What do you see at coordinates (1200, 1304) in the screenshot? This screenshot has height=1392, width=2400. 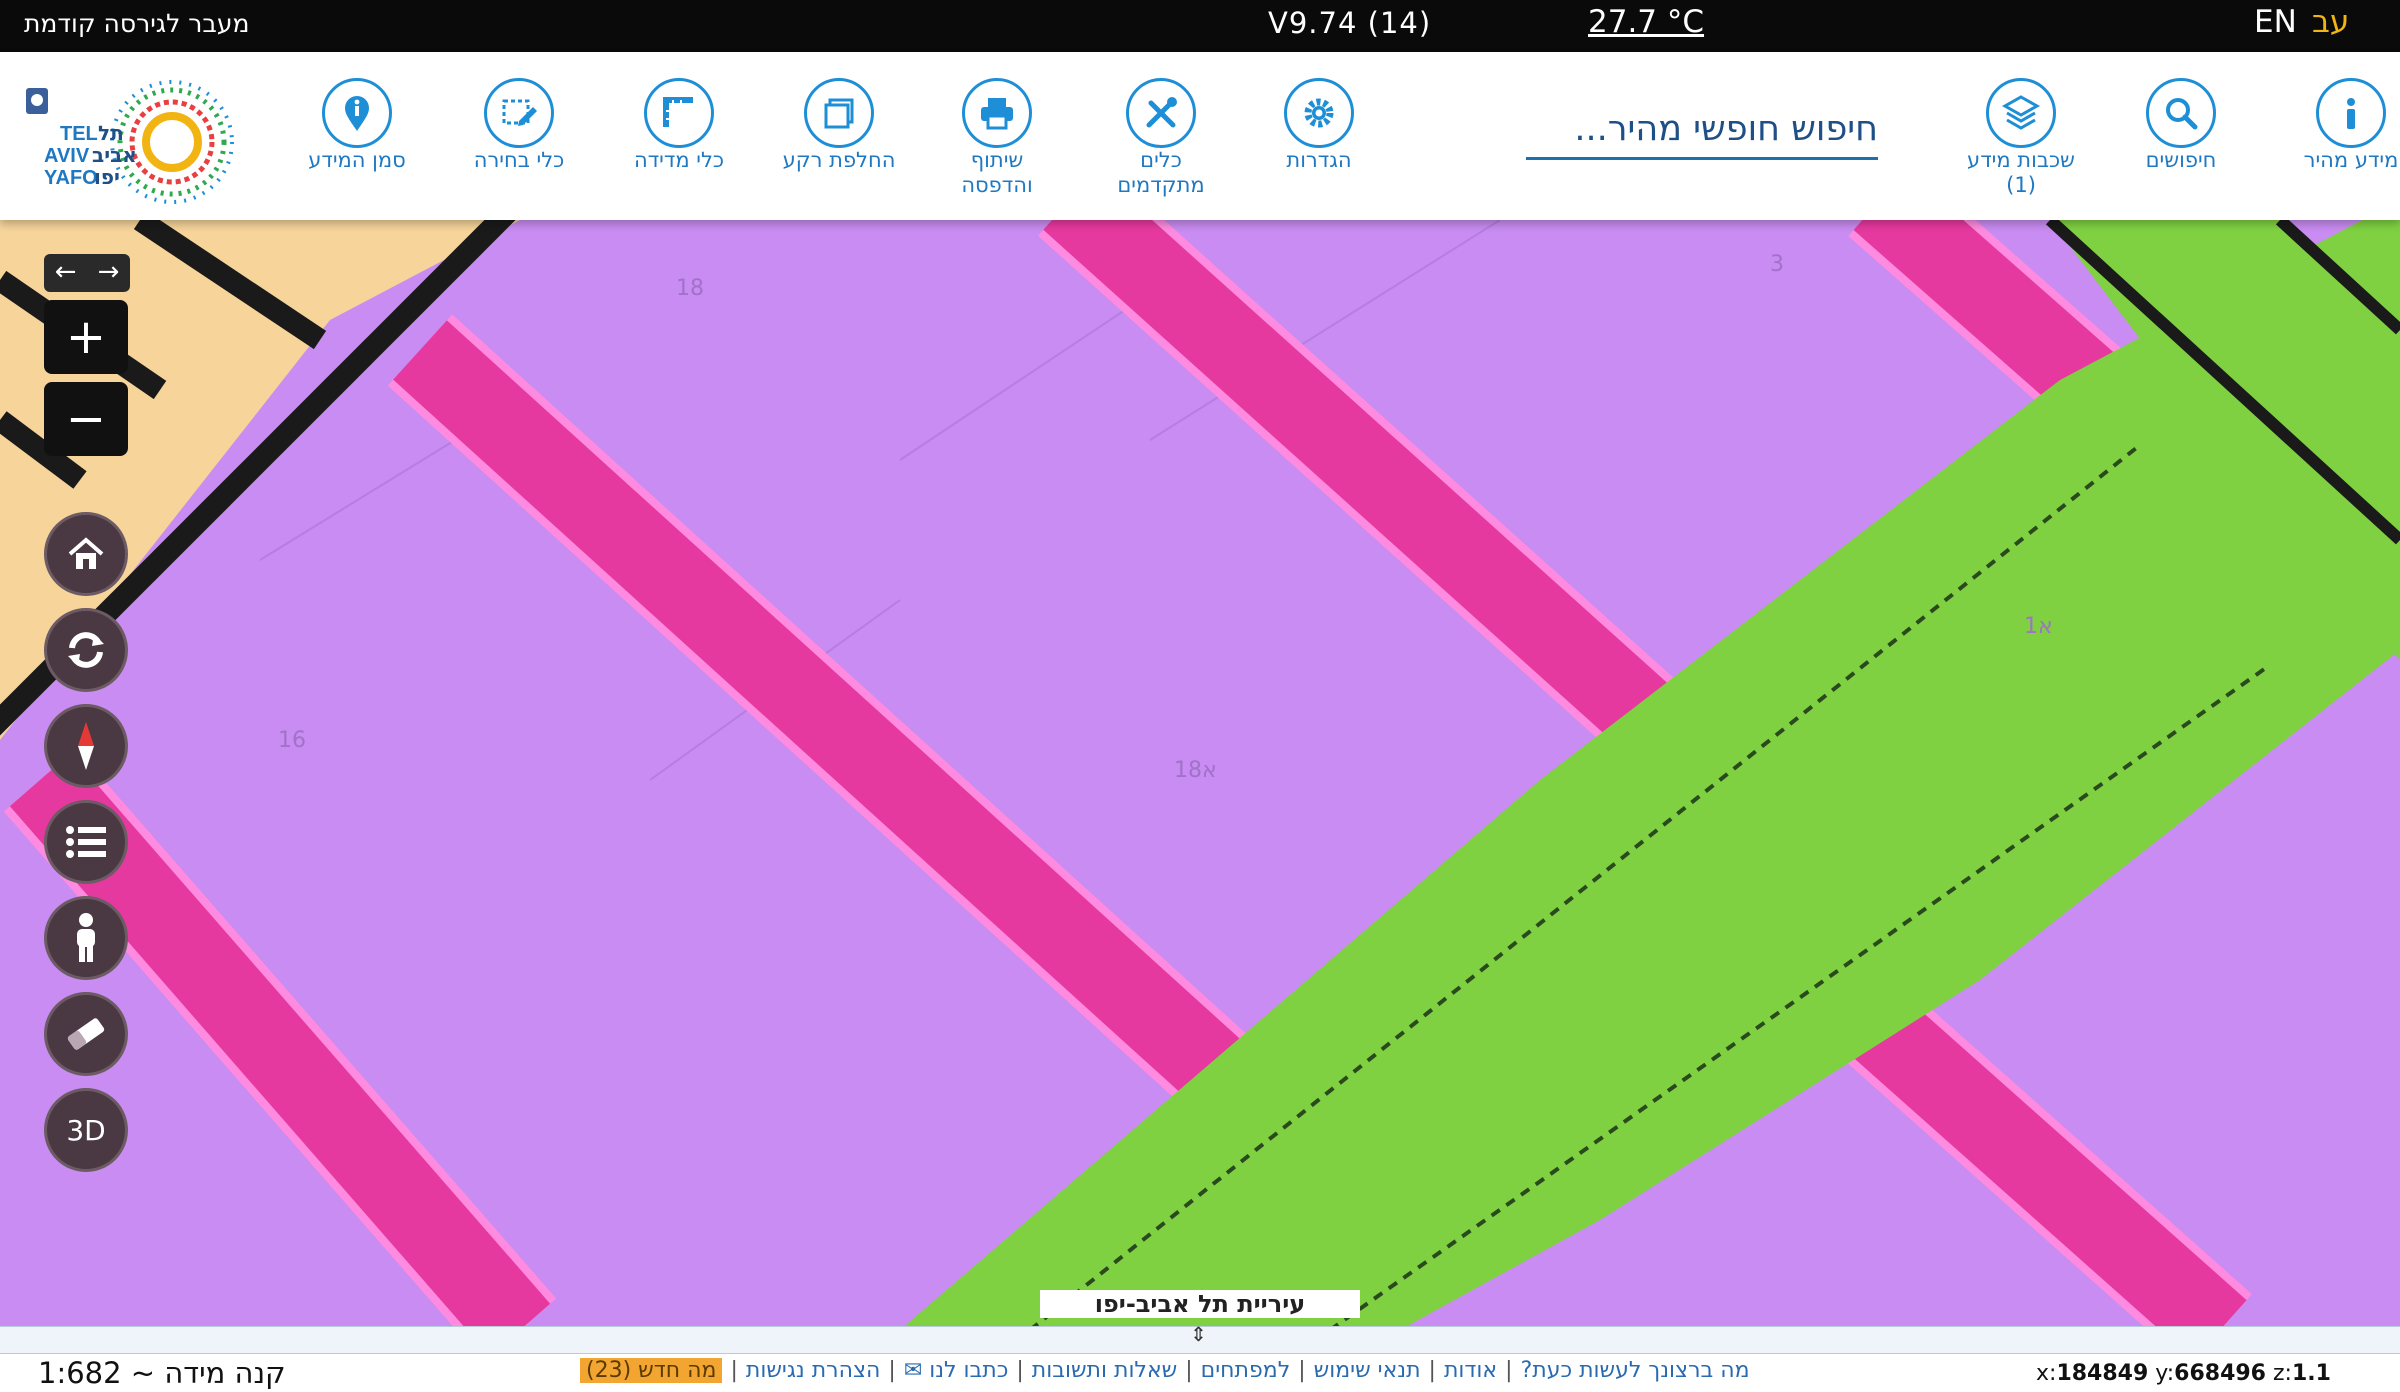 I see `map-attribution: עיריית תל אביב-יפו` at bounding box center [1200, 1304].